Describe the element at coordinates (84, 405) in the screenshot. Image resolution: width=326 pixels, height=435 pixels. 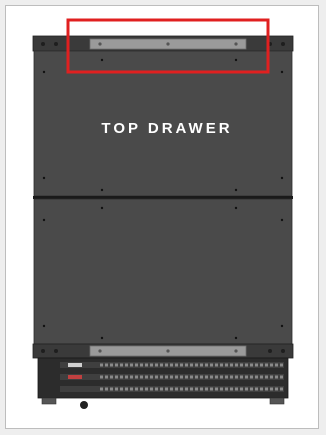
I see `caster-wheel` at that location.